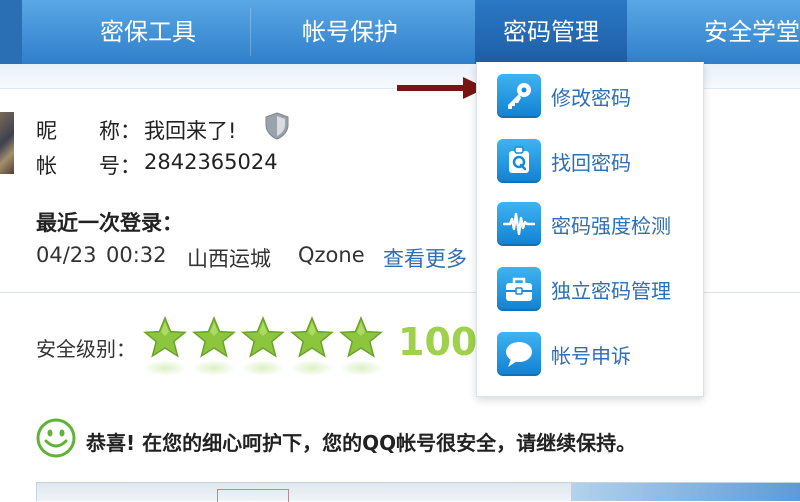 The width and height of the screenshot is (800, 502). What do you see at coordinates (591, 163) in the screenshot?
I see `menu-item-label: 找回密码` at bounding box center [591, 163].